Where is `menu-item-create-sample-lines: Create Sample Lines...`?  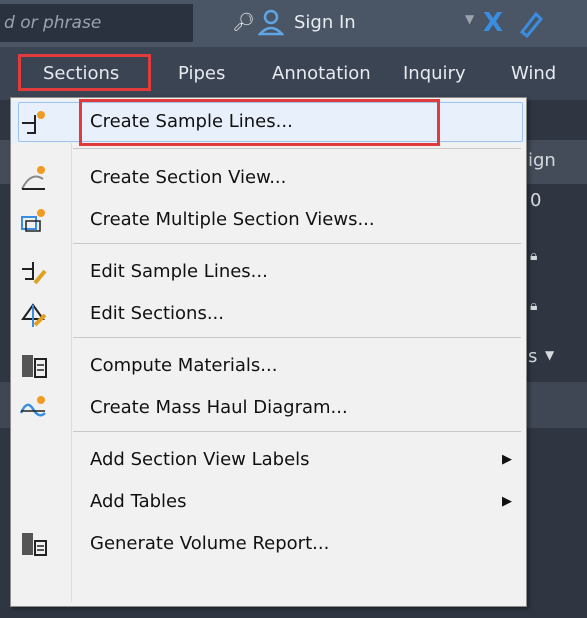
menu-item-create-sample-lines: Create Sample Lines... is located at coordinates (268, 122).